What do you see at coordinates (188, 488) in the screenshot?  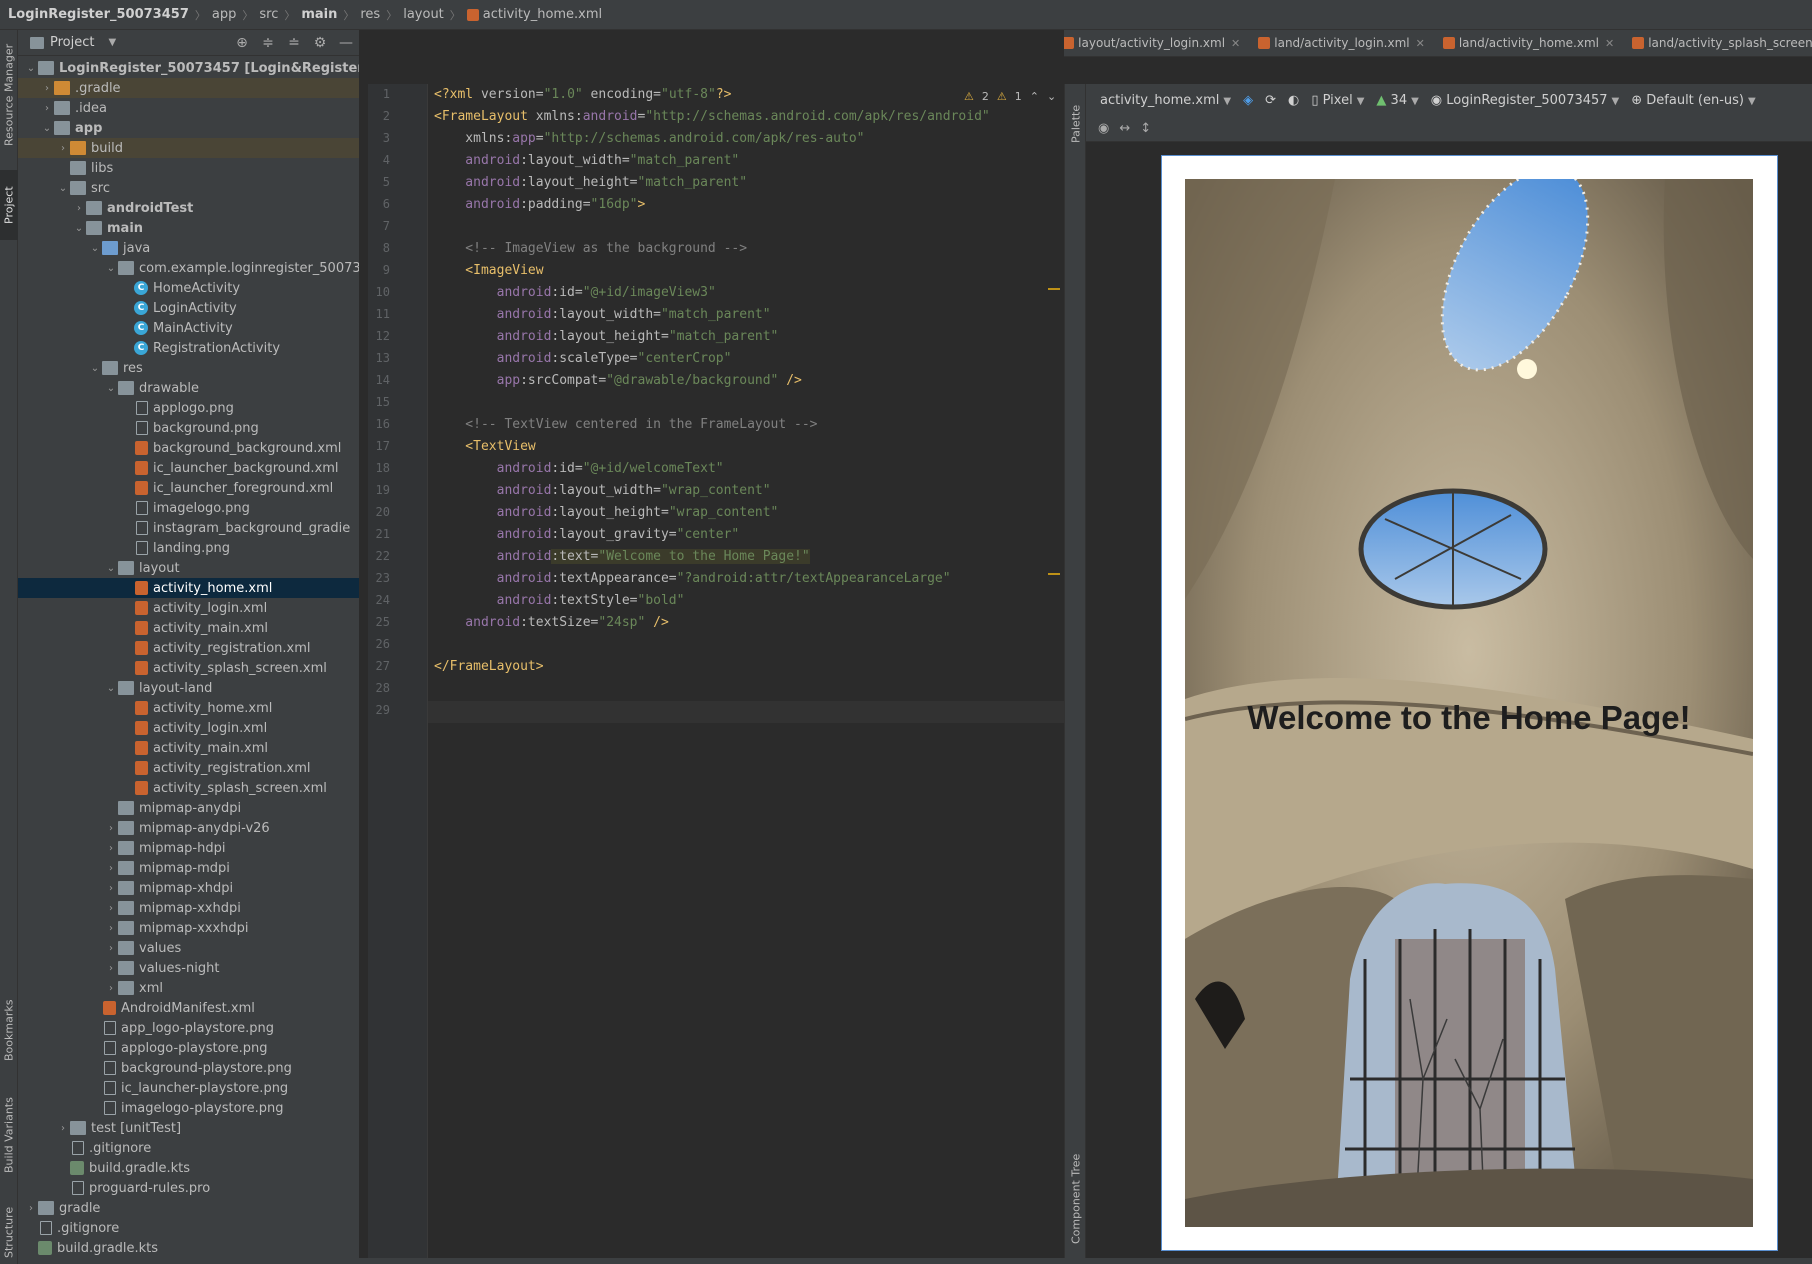 I see `tree-item: ic_launcher_foreground.xml` at bounding box center [188, 488].